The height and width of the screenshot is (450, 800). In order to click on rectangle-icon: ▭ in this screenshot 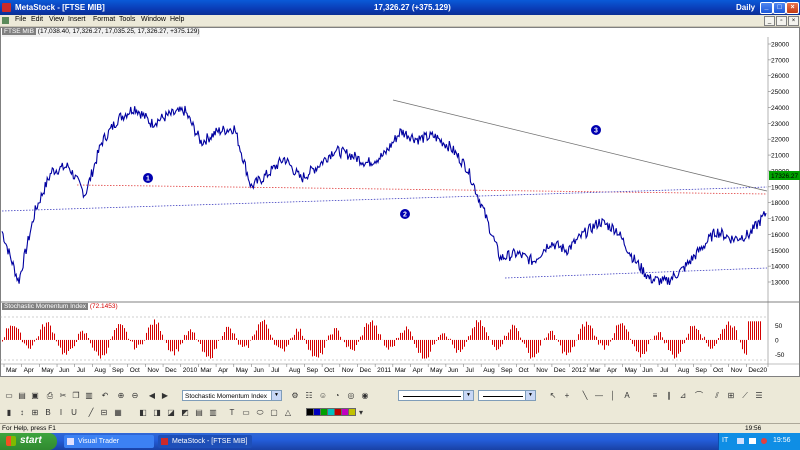, I will do `click(246, 413)`.